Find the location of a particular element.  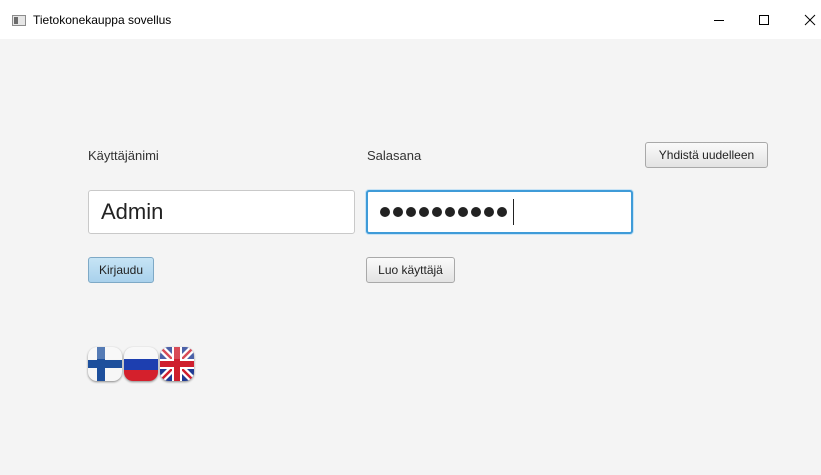

password-label: Salasana is located at coordinates (394, 155).